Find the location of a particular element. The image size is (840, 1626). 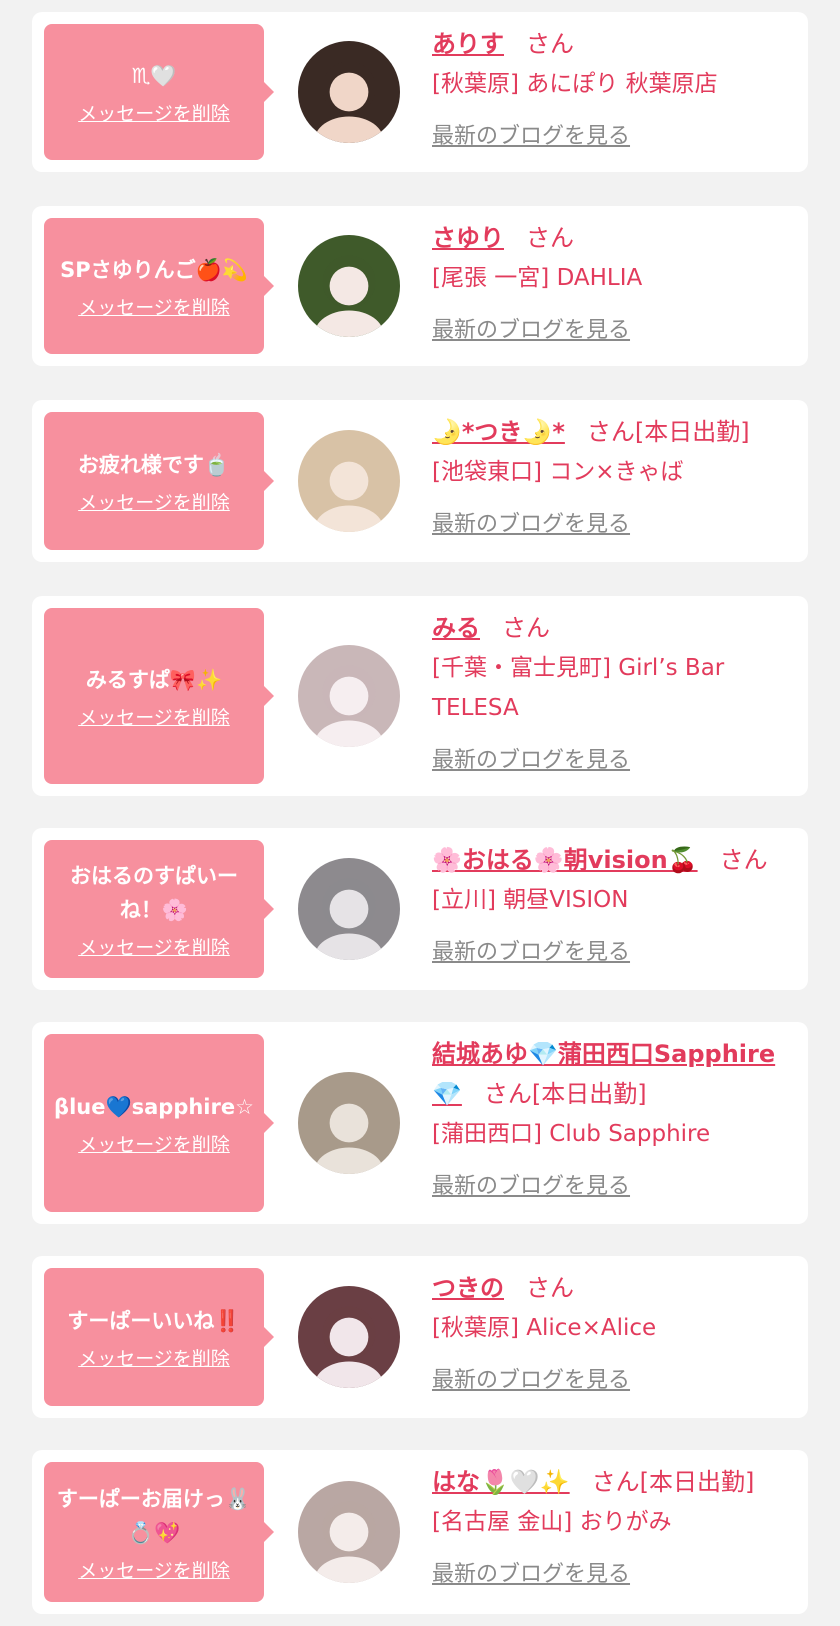

message-text: お疲れ様です🍵 is located at coordinates (154, 464).